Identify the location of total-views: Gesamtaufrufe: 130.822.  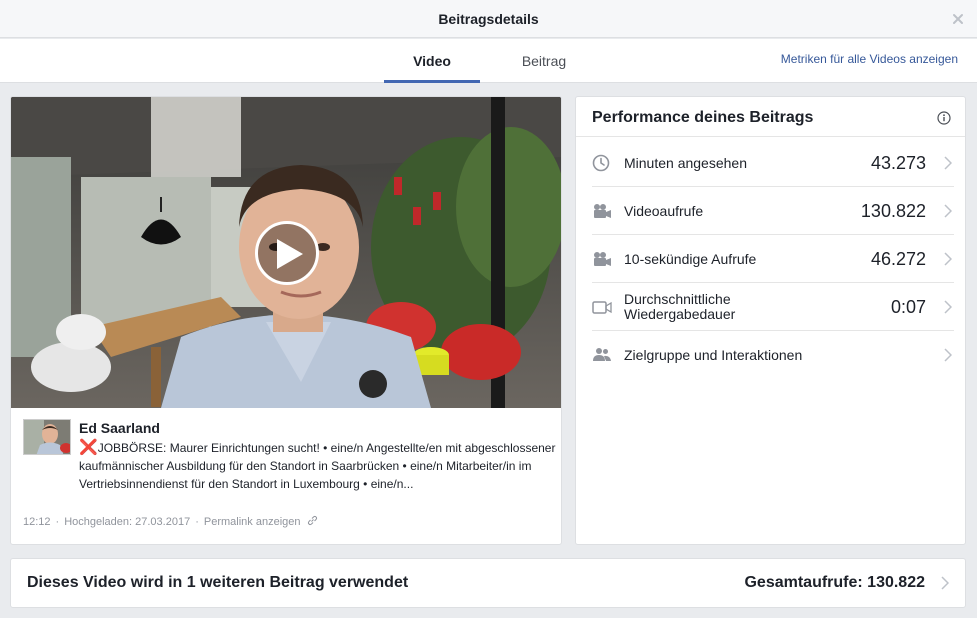
(834, 582).